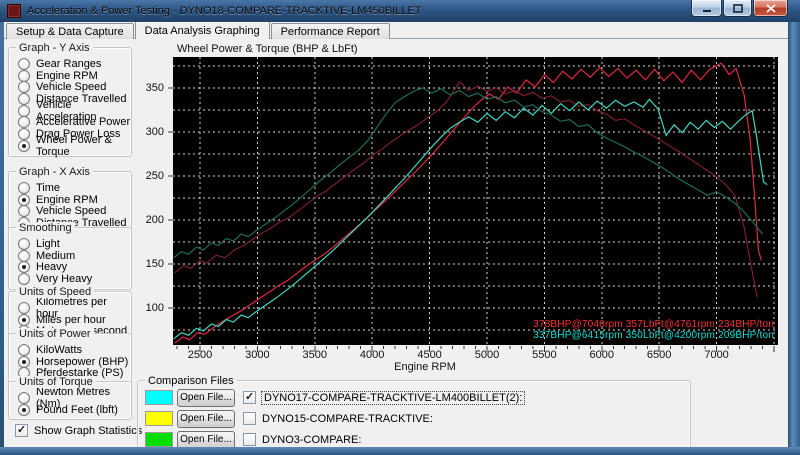 This screenshot has width=800, height=455. I want to click on chart-title: Wheel Power & Torque (BHP & LbFt), so click(267, 49).